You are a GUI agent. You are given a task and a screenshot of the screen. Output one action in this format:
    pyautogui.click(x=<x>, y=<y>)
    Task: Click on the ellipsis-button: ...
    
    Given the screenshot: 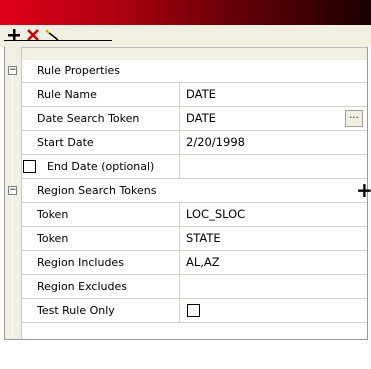 What is the action you would take?
    pyautogui.click(x=354, y=118)
    